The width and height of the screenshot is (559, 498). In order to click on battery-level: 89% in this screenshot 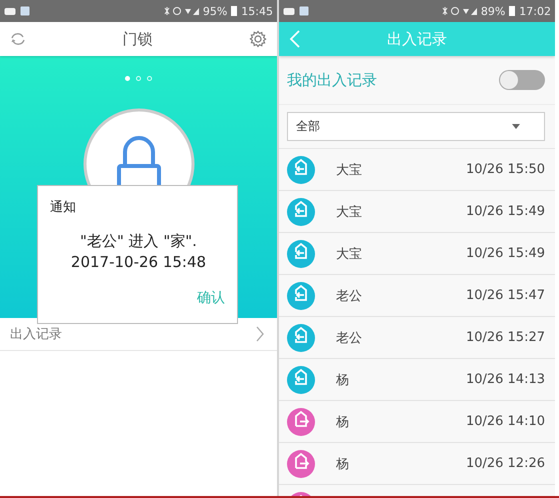, I will do `click(493, 11)`.